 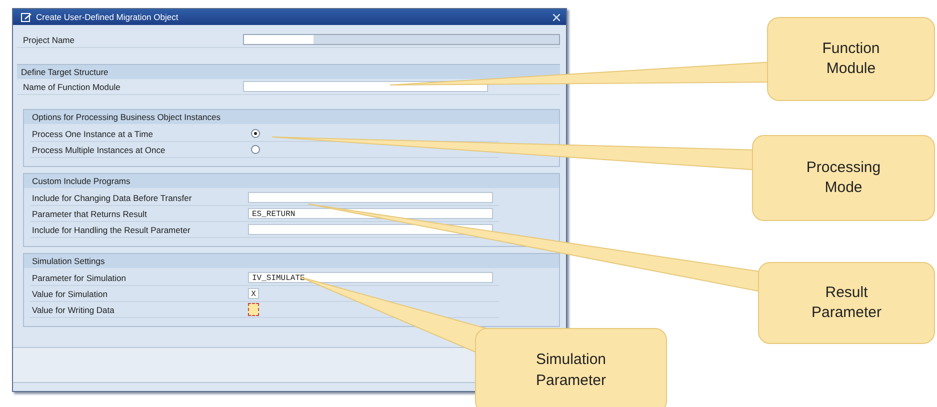 I want to click on field-label: Parameter for Simulation, so click(x=79, y=277).